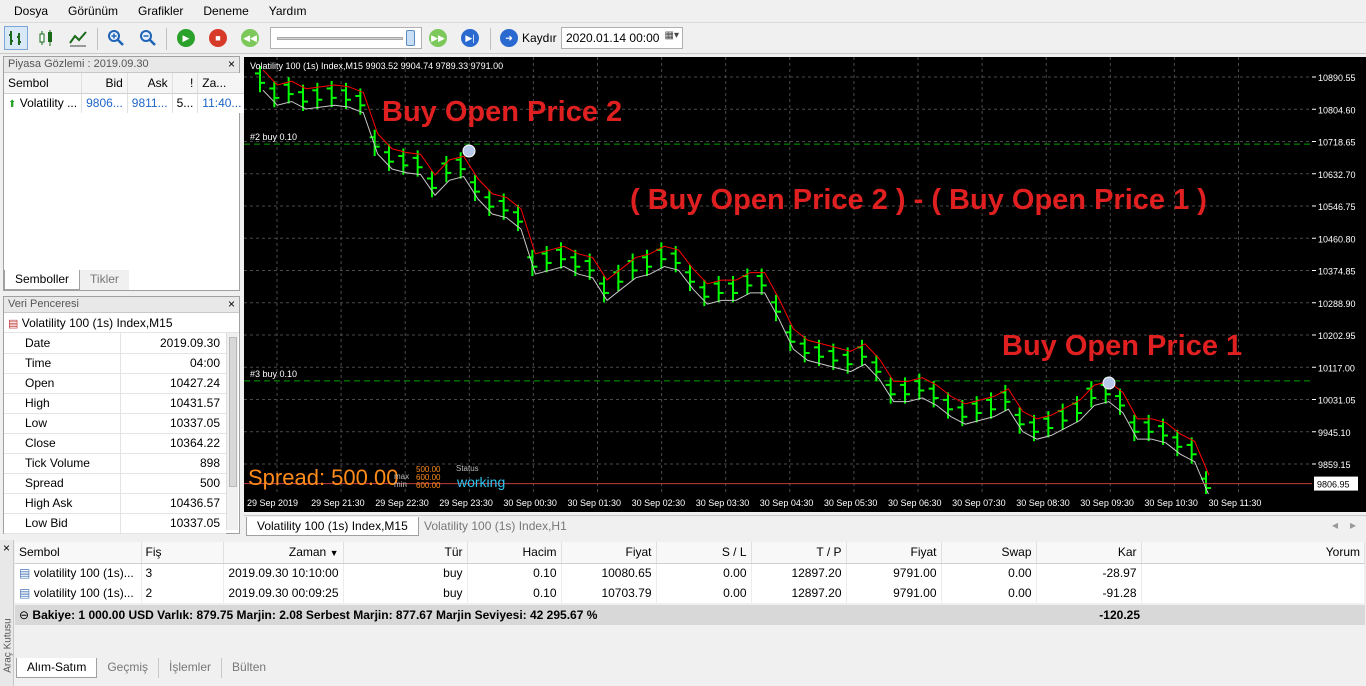 Image resolution: width=1366 pixels, height=686 pixels. Describe the element at coordinates (1043, 503) in the screenshot. I see `time-tick-label: 30 Sep 08:30` at that location.